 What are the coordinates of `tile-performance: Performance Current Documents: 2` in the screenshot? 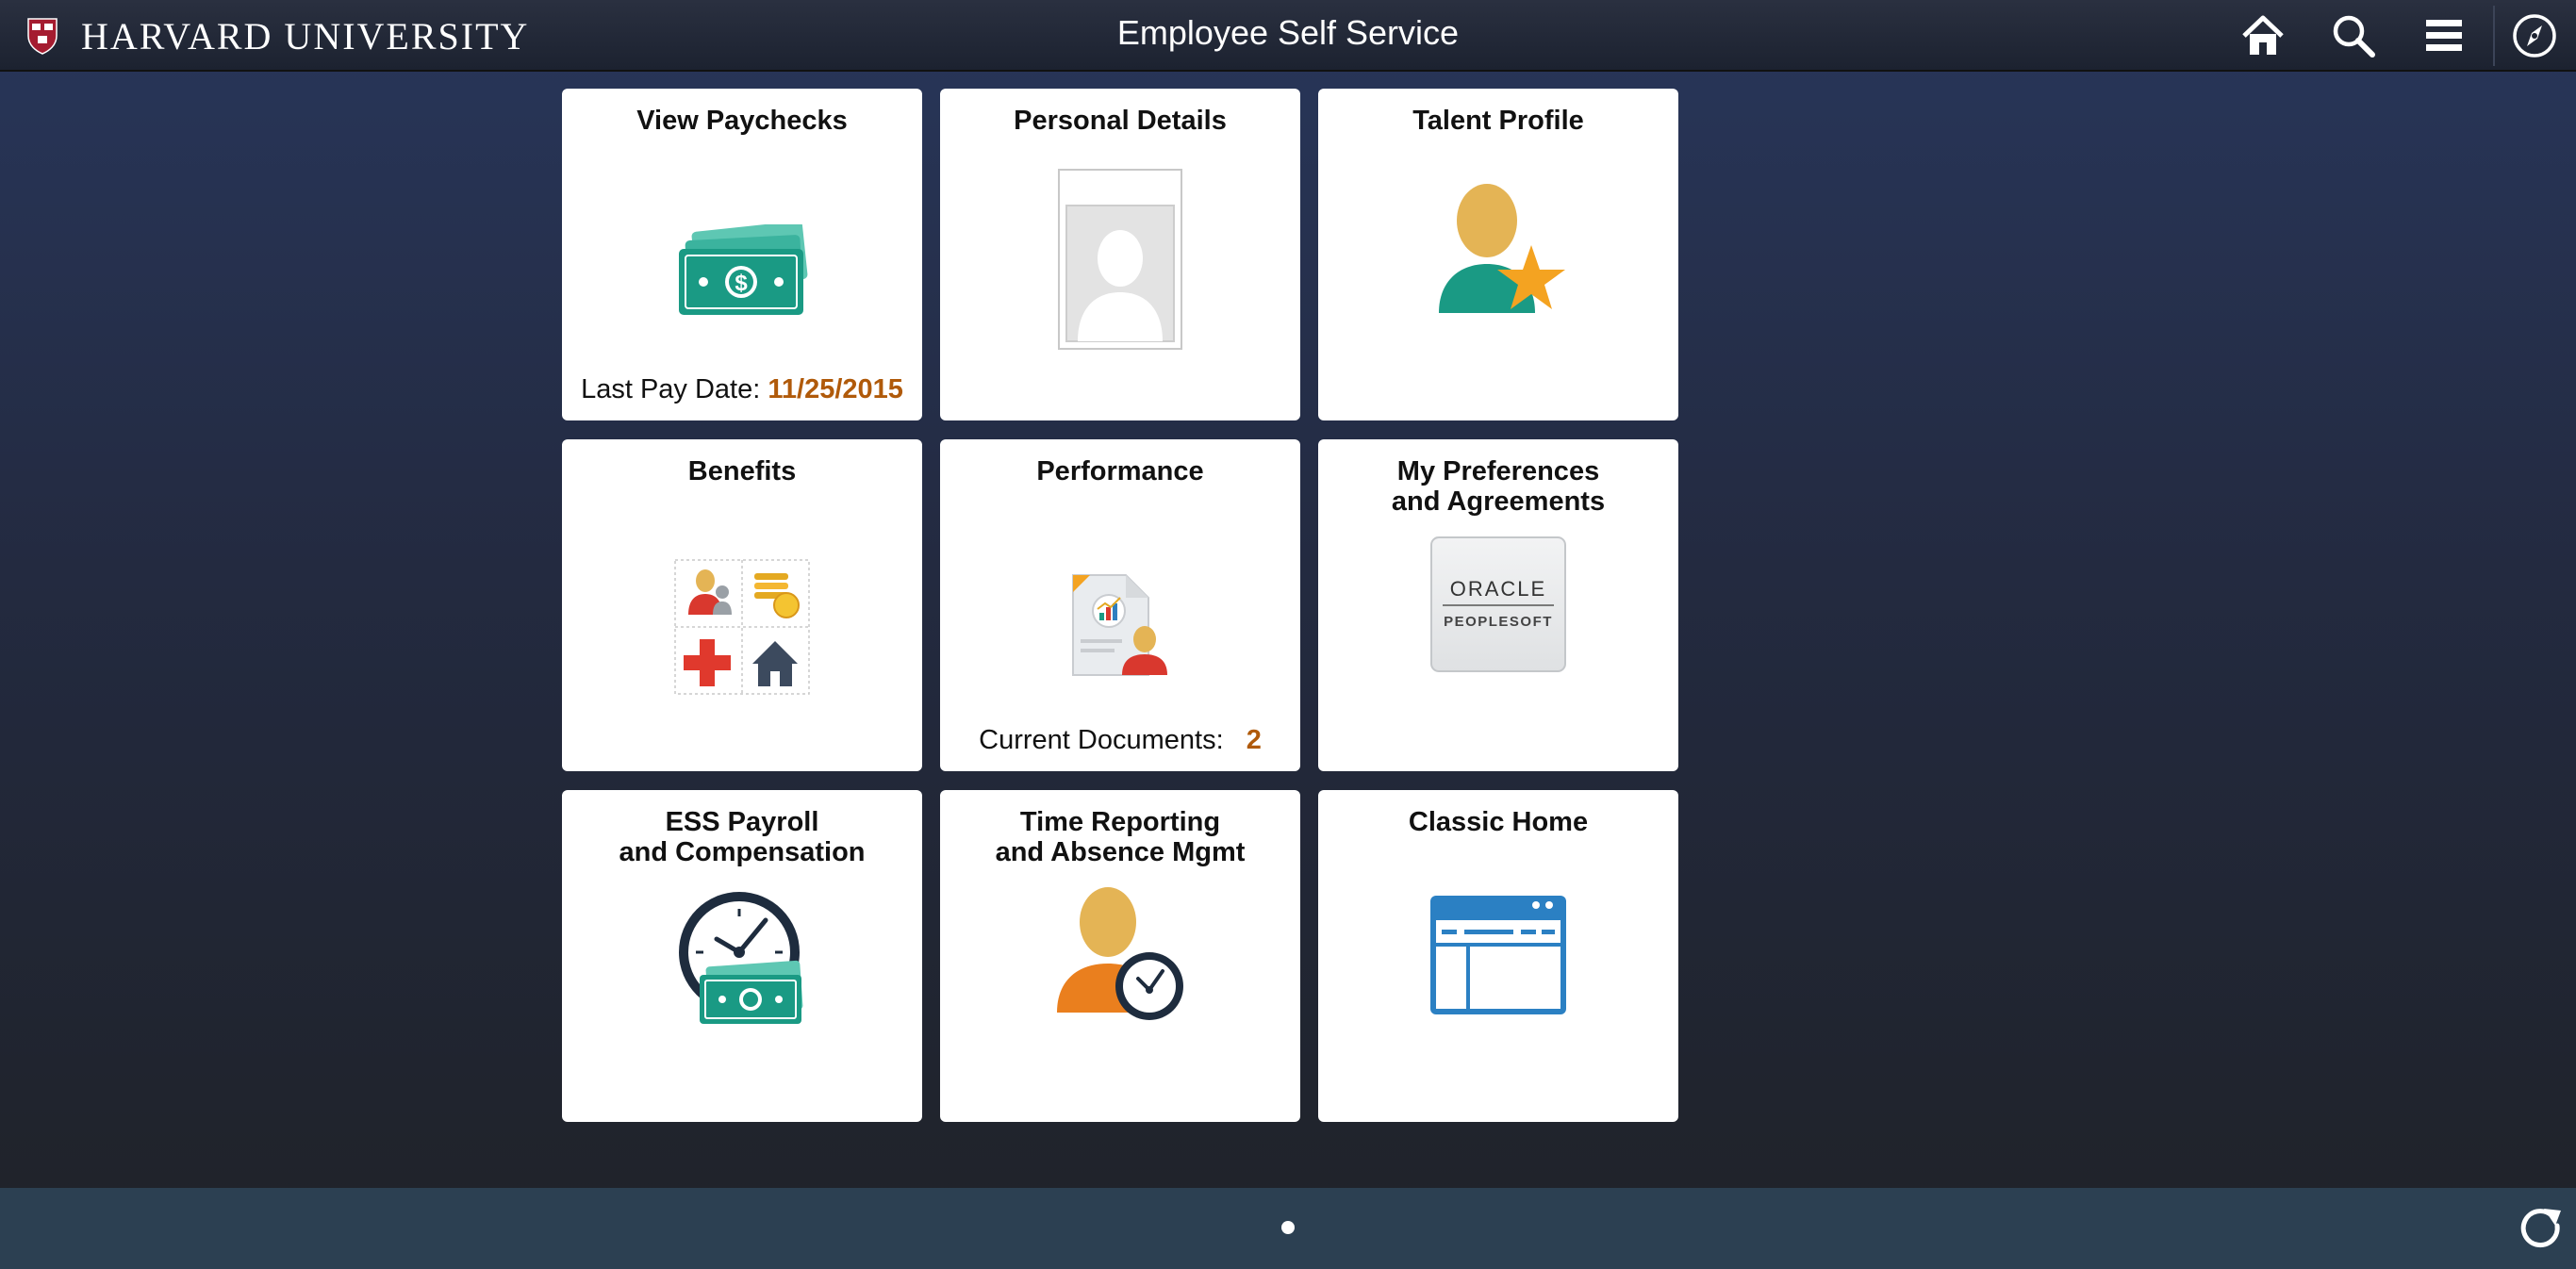 It's located at (1120, 605).